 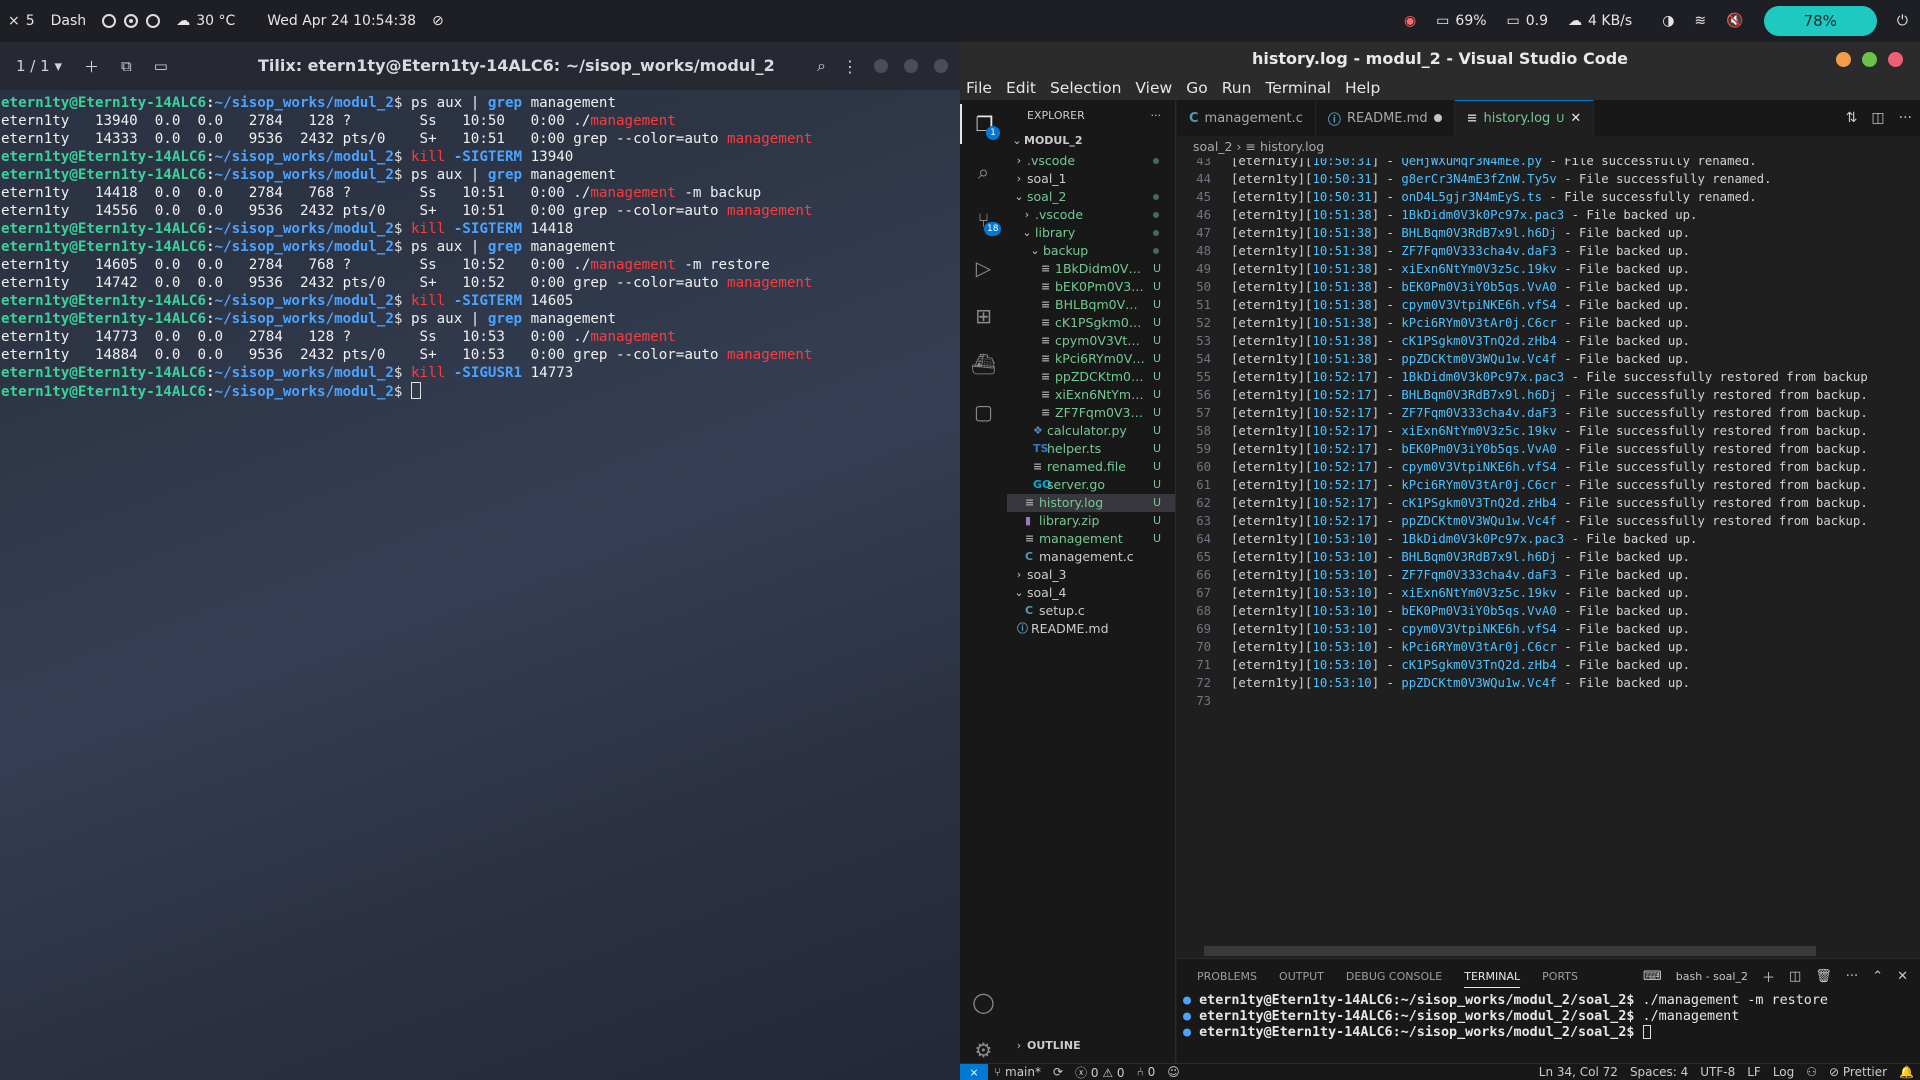 I want to click on branch-indicator: ⑂ main*, so click(x=1017, y=1072).